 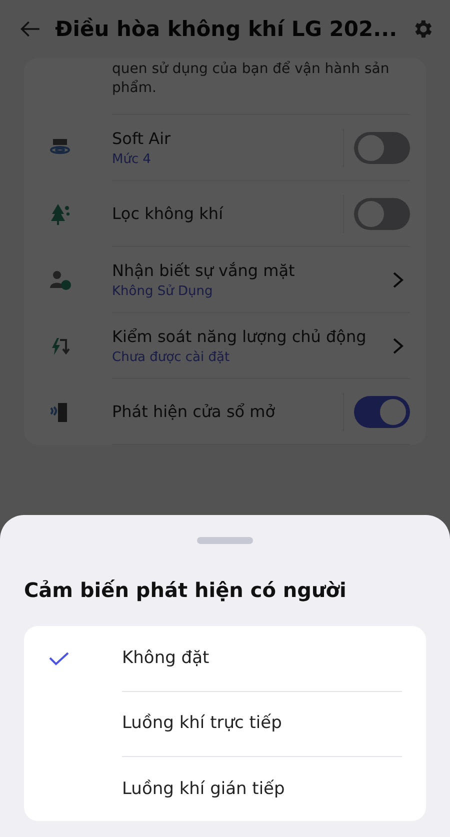 I want to click on sheet-title: Cảm biến phát hiện có người, so click(x=185, y=589).